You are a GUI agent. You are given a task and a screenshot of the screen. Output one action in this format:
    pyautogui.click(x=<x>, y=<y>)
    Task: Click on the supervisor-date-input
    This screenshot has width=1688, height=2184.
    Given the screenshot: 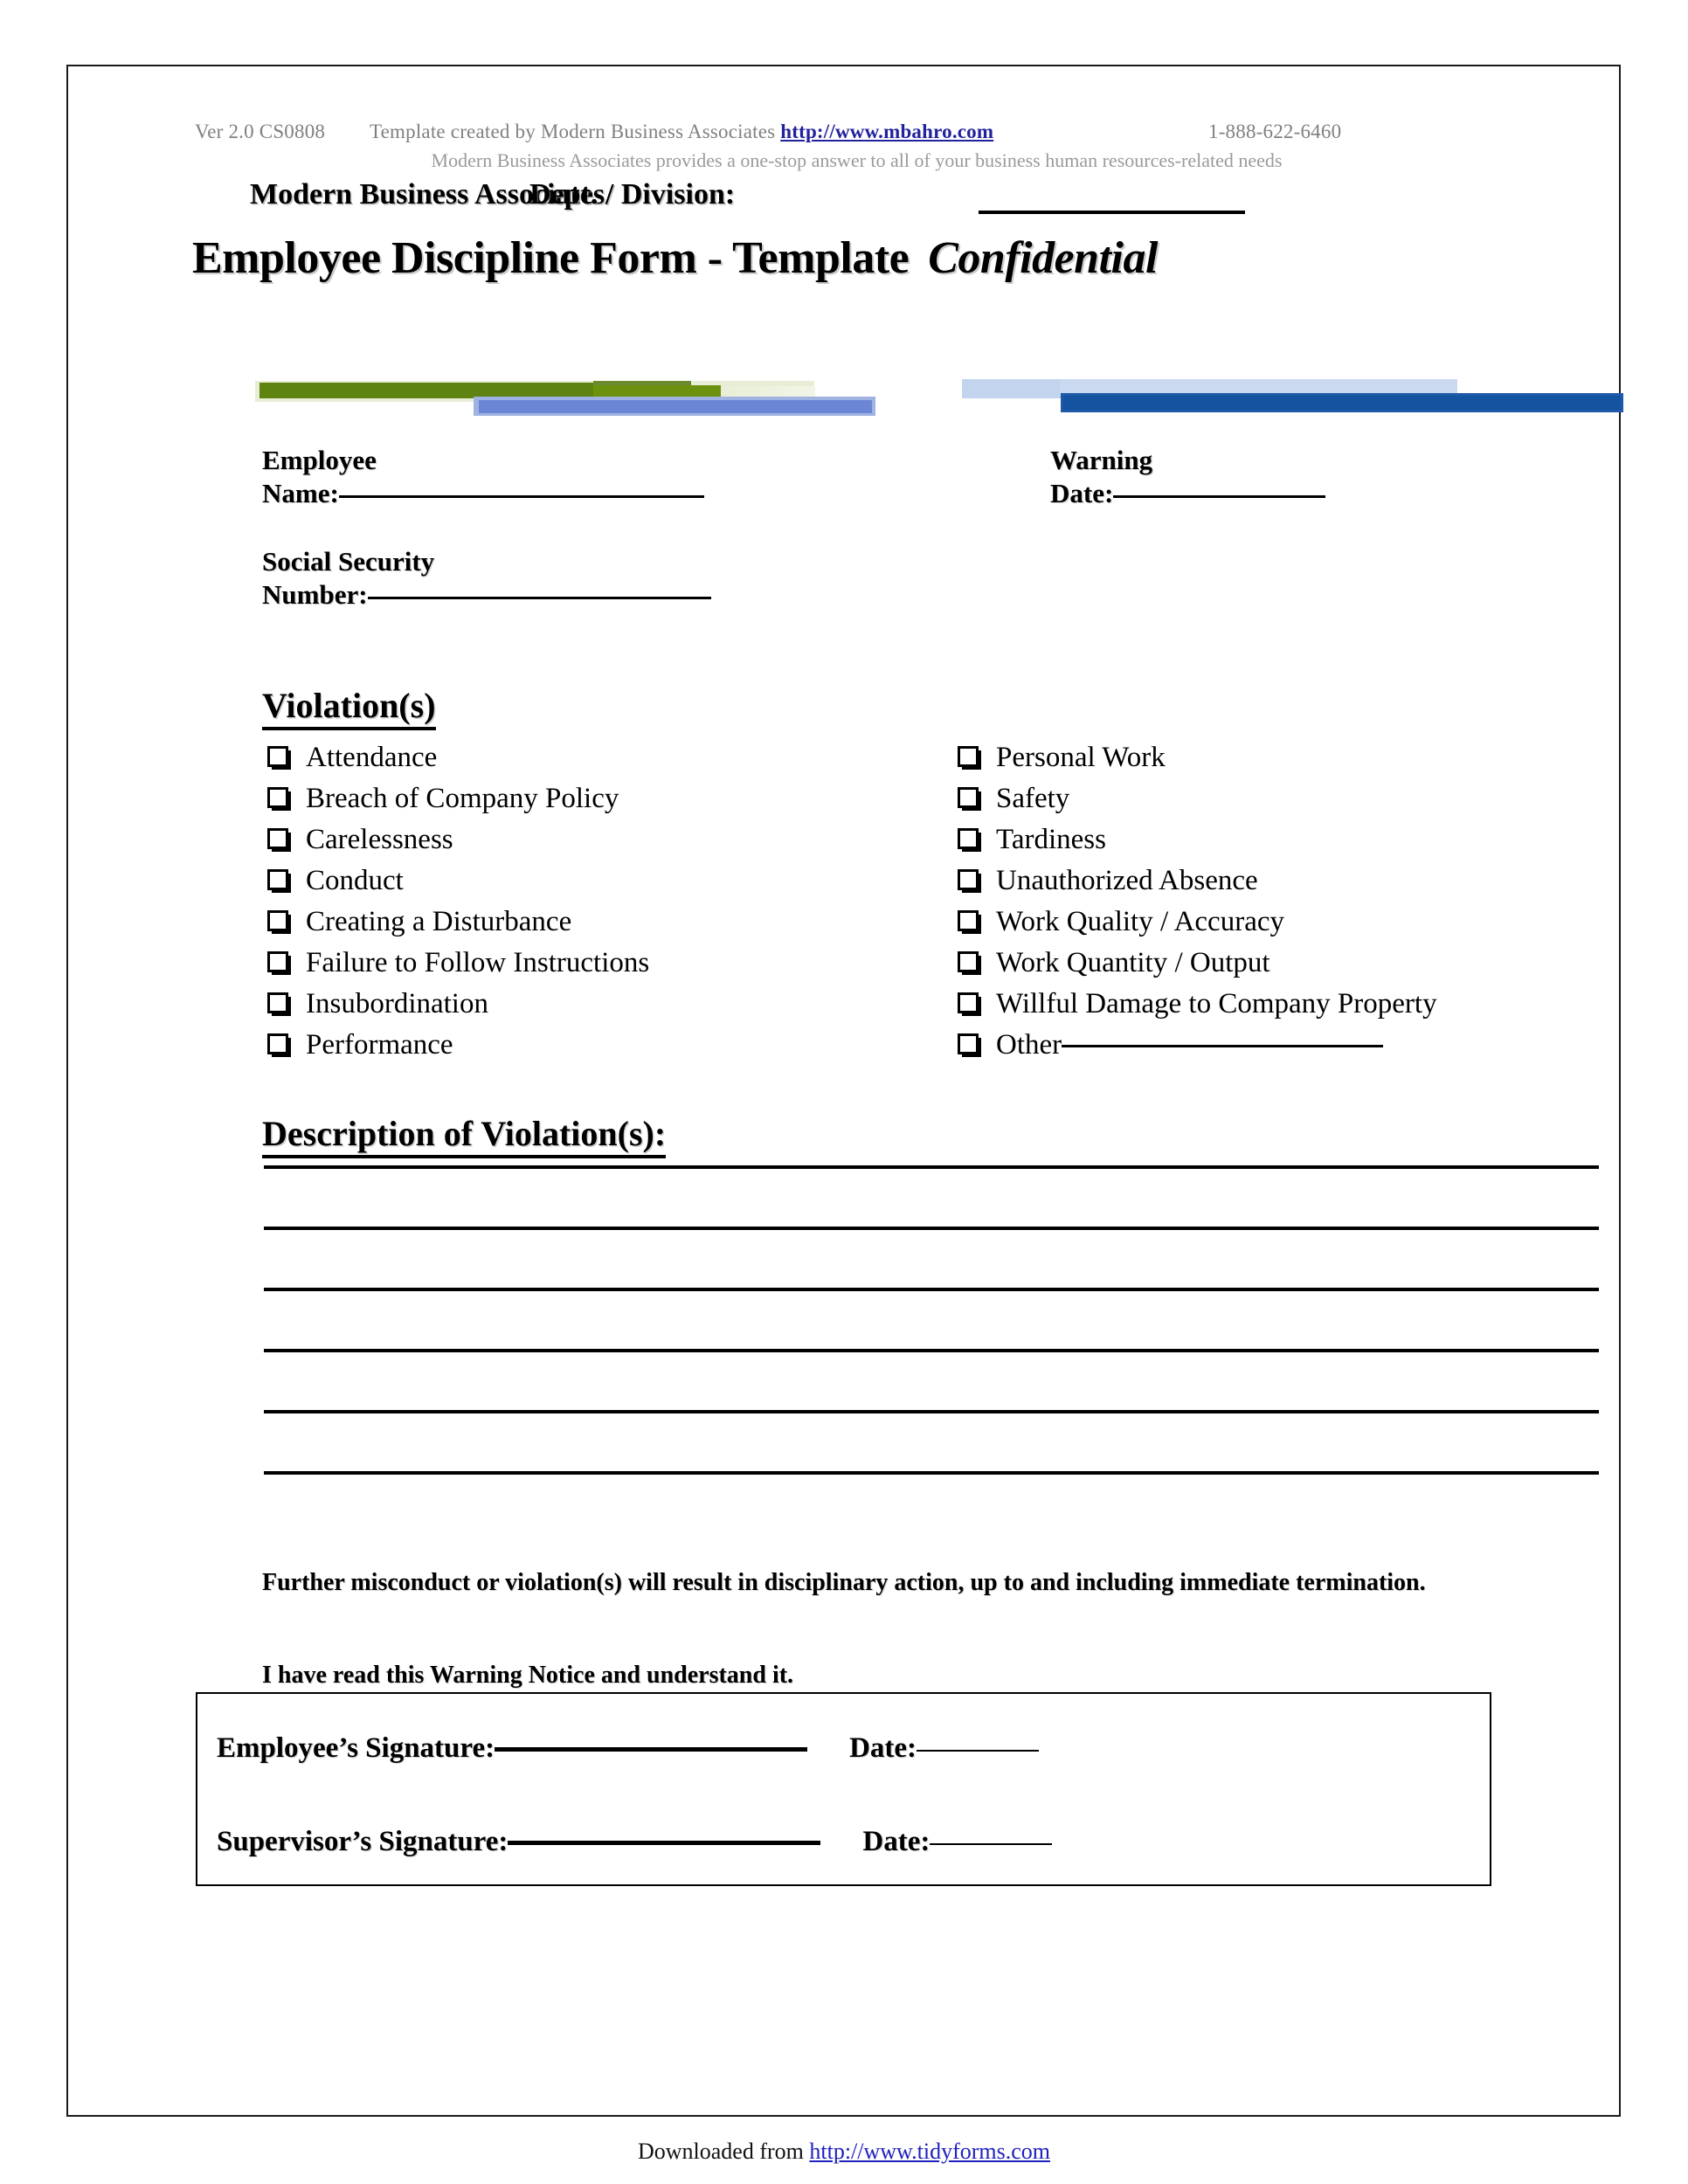 What is the action you would take?
    pyautogui.click(x=991, y=1844)
    